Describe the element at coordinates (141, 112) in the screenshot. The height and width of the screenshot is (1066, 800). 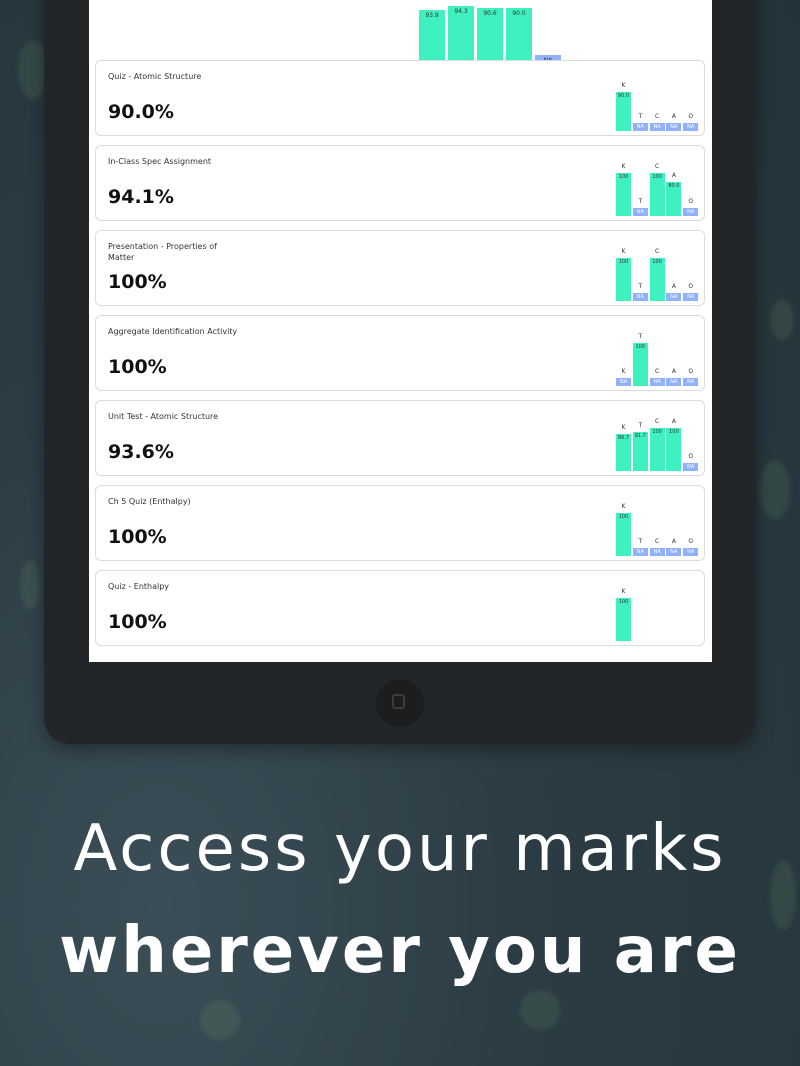
I see `assessment-percent: 90.0%` at that location.